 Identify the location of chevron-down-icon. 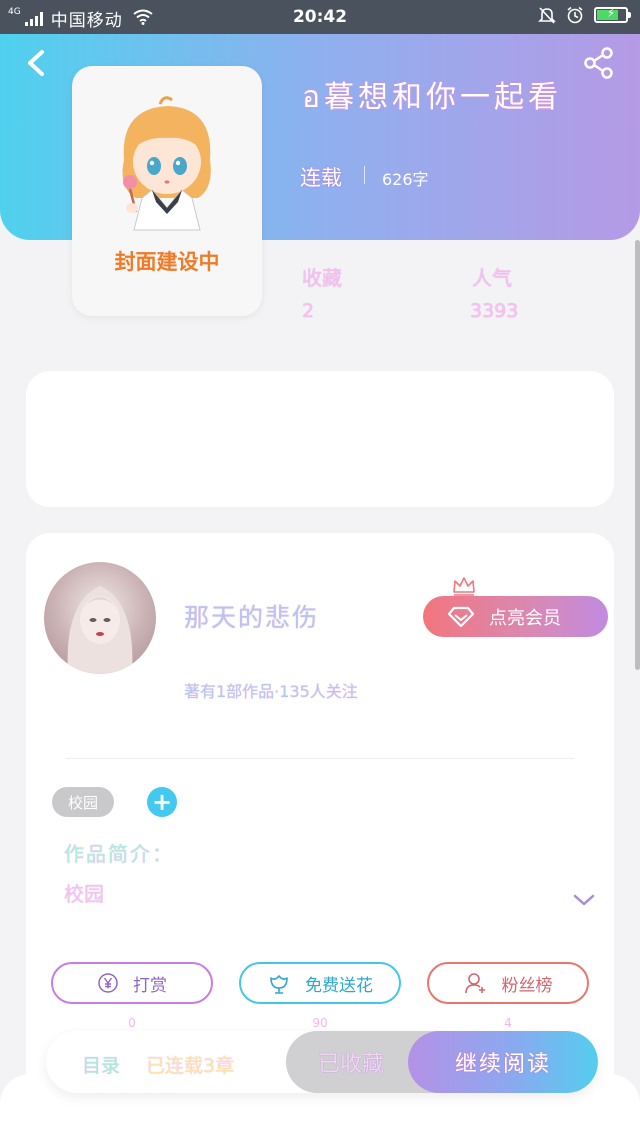
(584, 900).